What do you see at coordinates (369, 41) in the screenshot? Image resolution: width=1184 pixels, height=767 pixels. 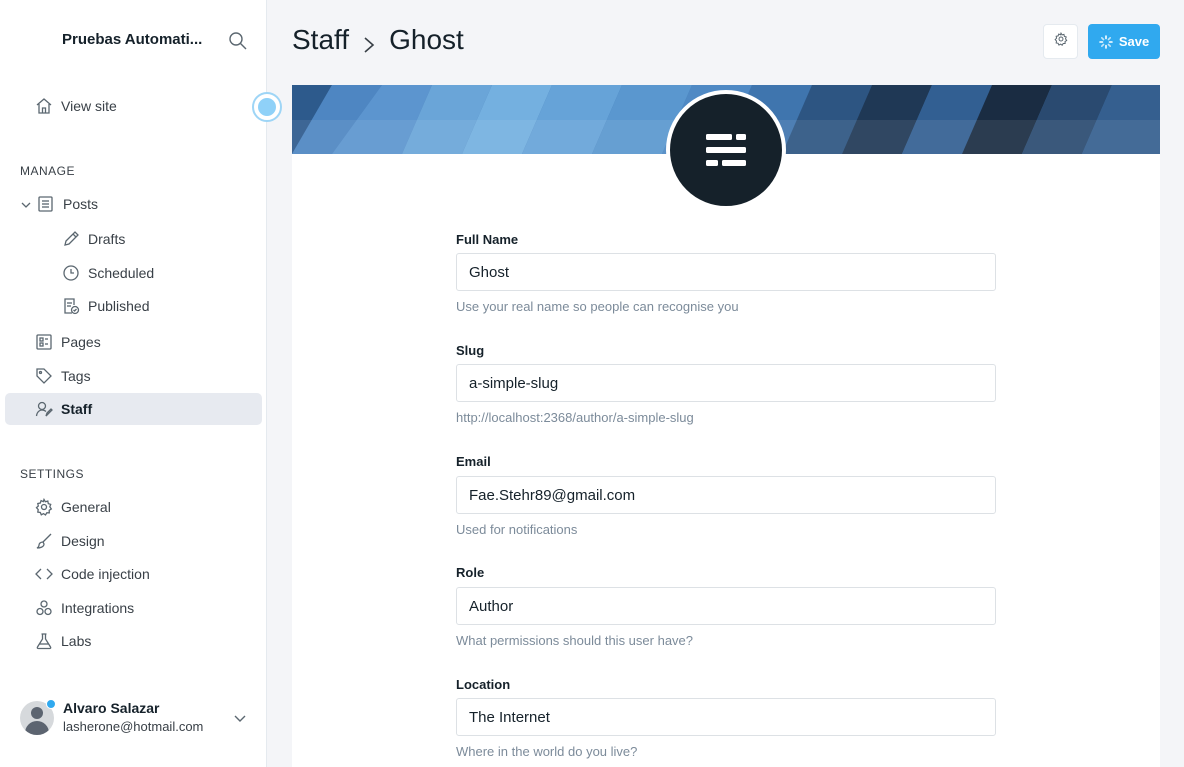 I see `chevron-right-icon` at bounding box center [369, 41].